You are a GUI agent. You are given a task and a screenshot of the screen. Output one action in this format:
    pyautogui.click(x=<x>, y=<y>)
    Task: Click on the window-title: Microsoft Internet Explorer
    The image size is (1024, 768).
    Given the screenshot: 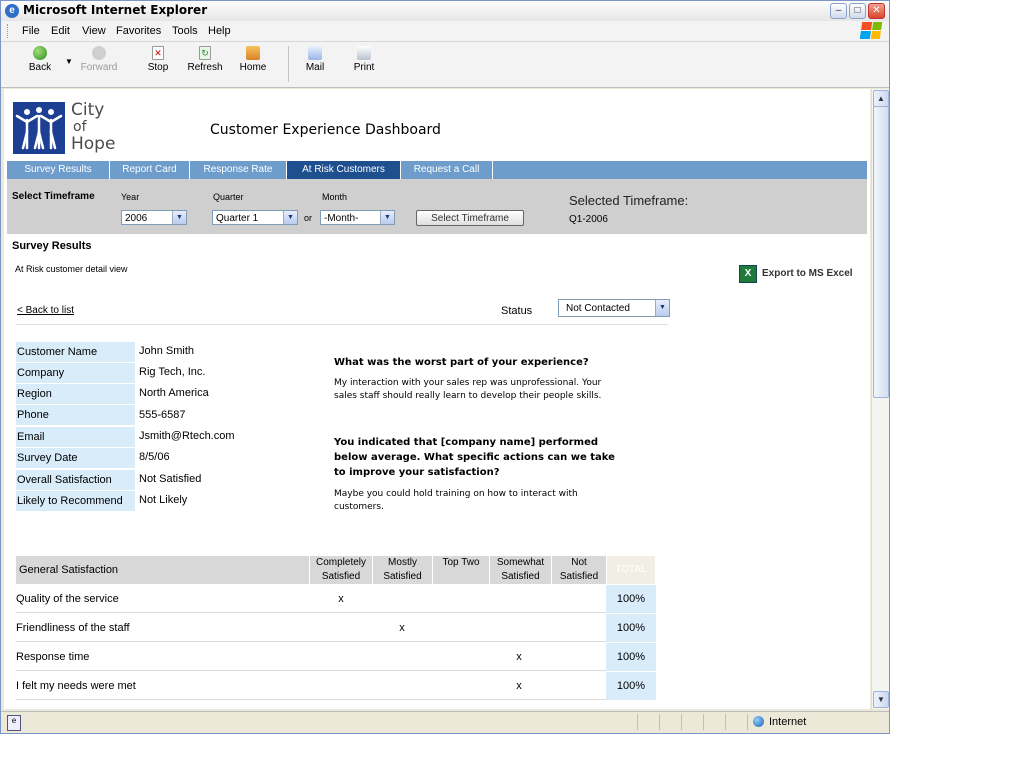 What is the action you would take?
    pyautogui.click(x=115, y=10)
    